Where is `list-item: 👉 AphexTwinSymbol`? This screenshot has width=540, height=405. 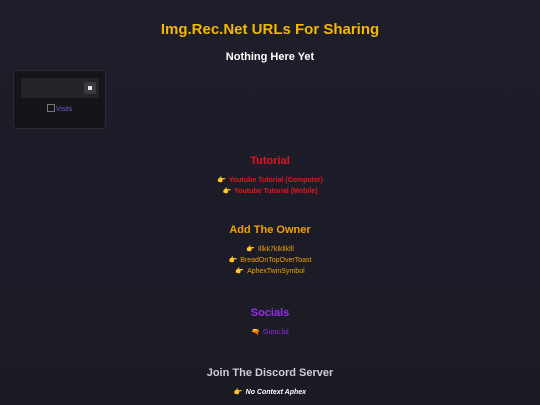 list-item: 👉 AphexTwinSymbol is located at coordinates (270, 271).